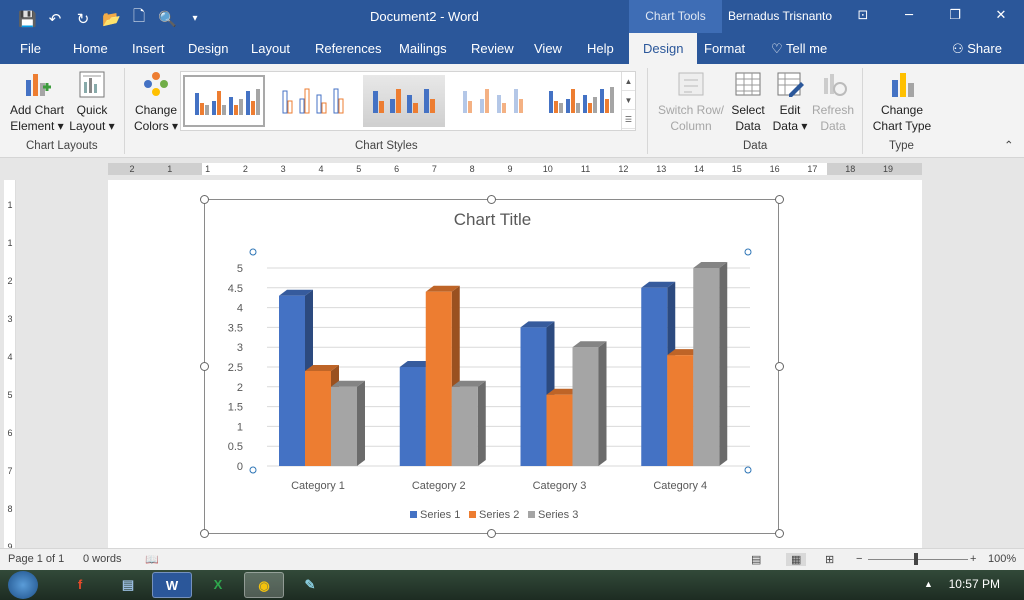 The width and height of the screenshot is (1024, 600). I want to click on proofing-icon: 📖, so click(152, 559).